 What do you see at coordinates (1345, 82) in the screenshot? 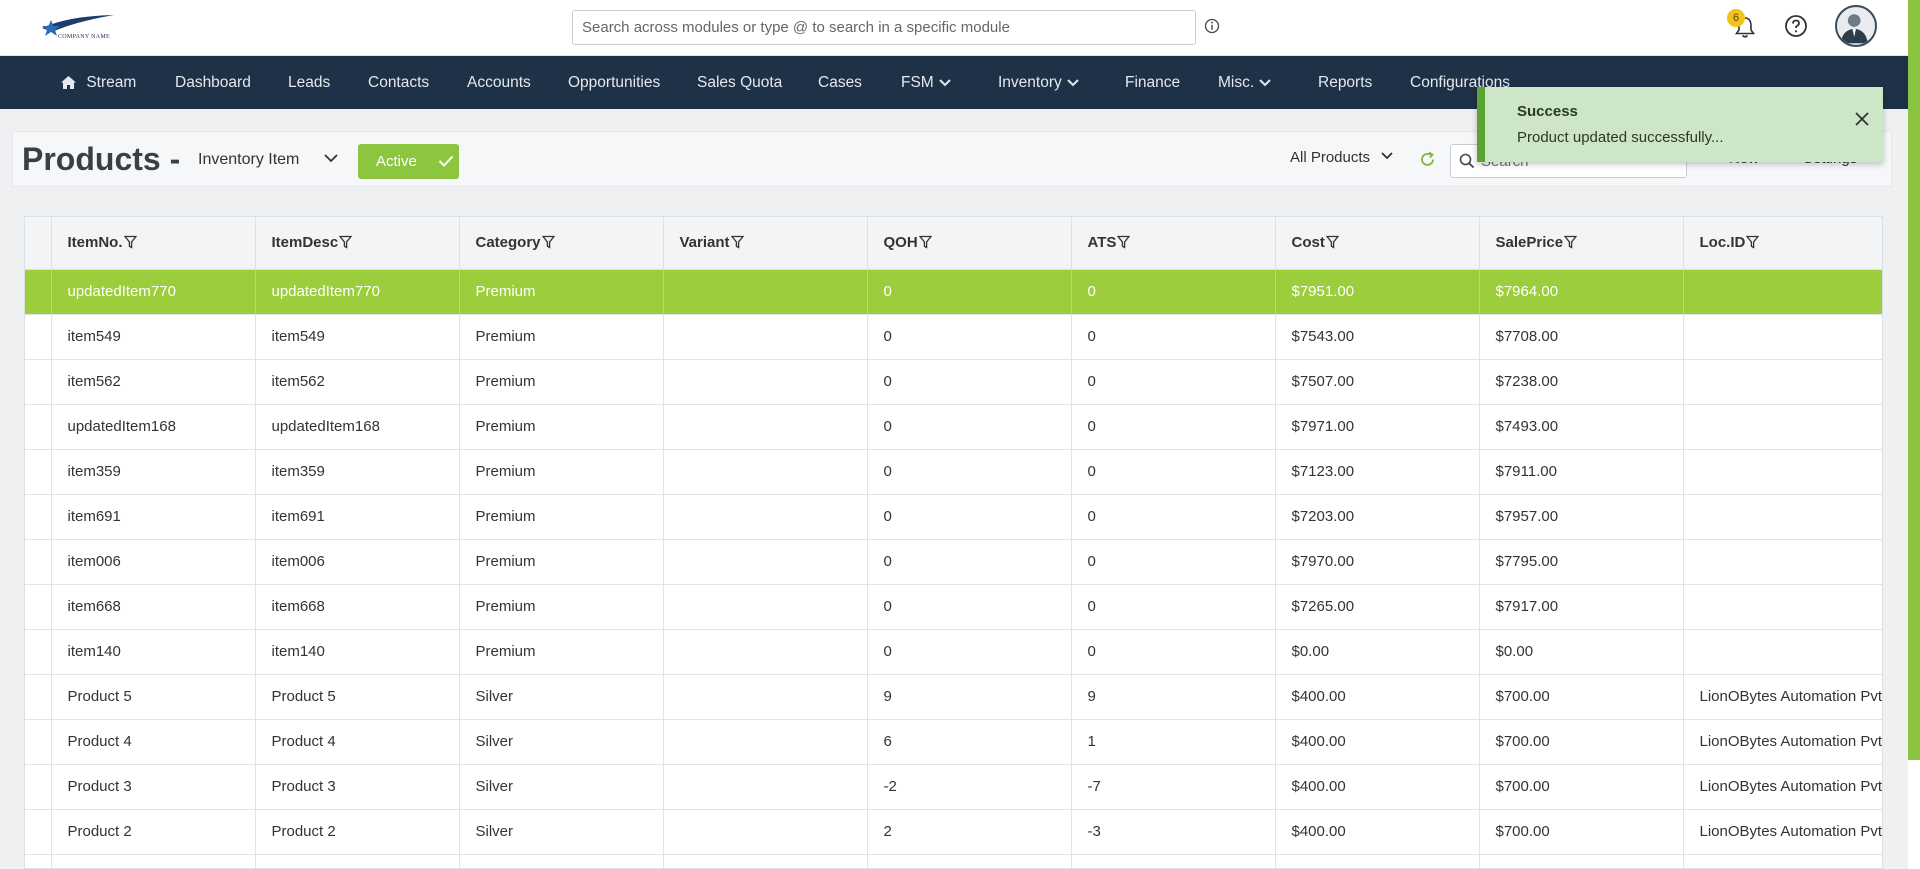
I see `nav-item-reports: Reports` at bounding box center [1345, 82].